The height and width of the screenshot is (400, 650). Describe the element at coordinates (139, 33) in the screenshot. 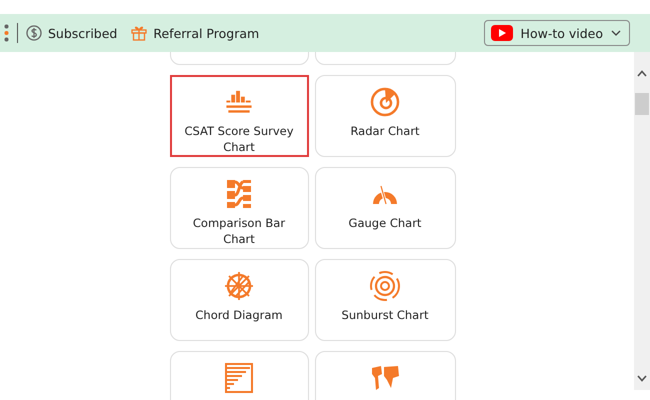

I see `gift-icon` at that location.